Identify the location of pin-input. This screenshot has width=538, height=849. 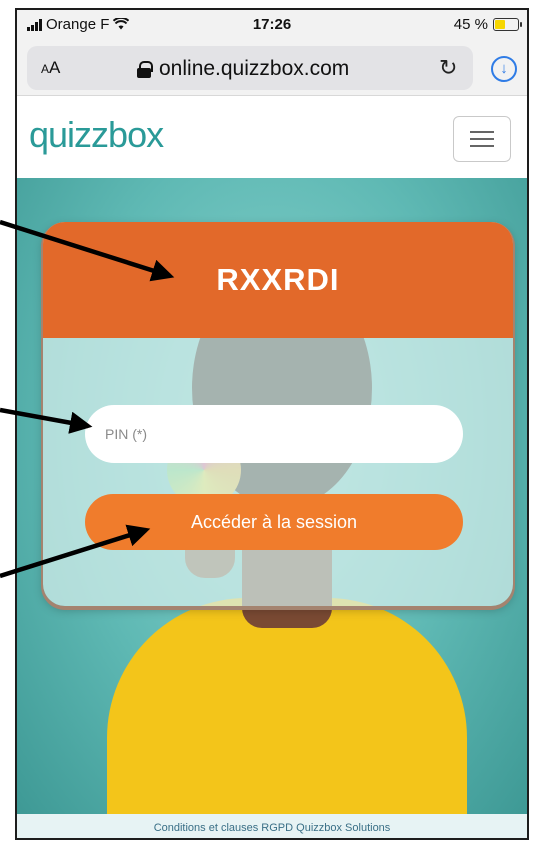
(274, 434).